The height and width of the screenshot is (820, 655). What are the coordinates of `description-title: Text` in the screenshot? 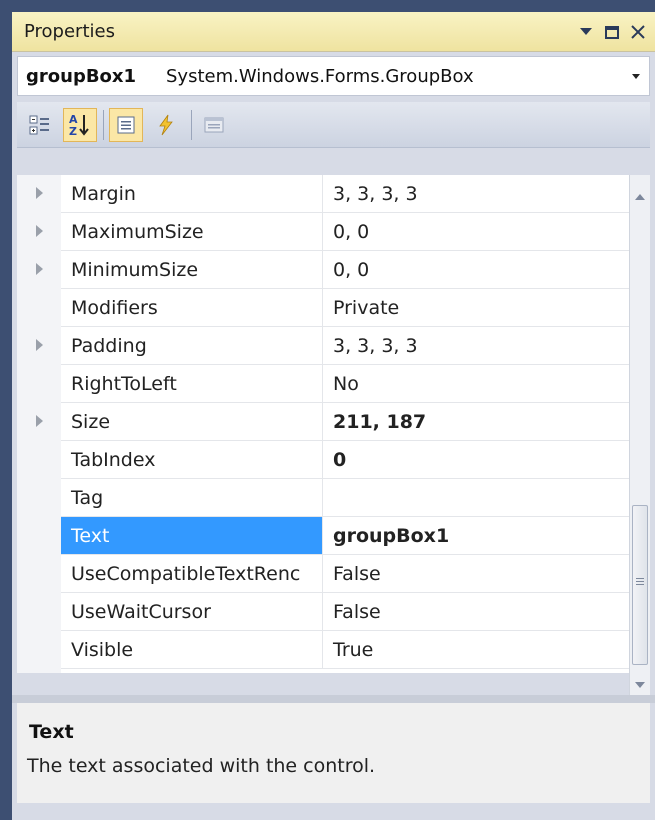 It's located at (51, 732).